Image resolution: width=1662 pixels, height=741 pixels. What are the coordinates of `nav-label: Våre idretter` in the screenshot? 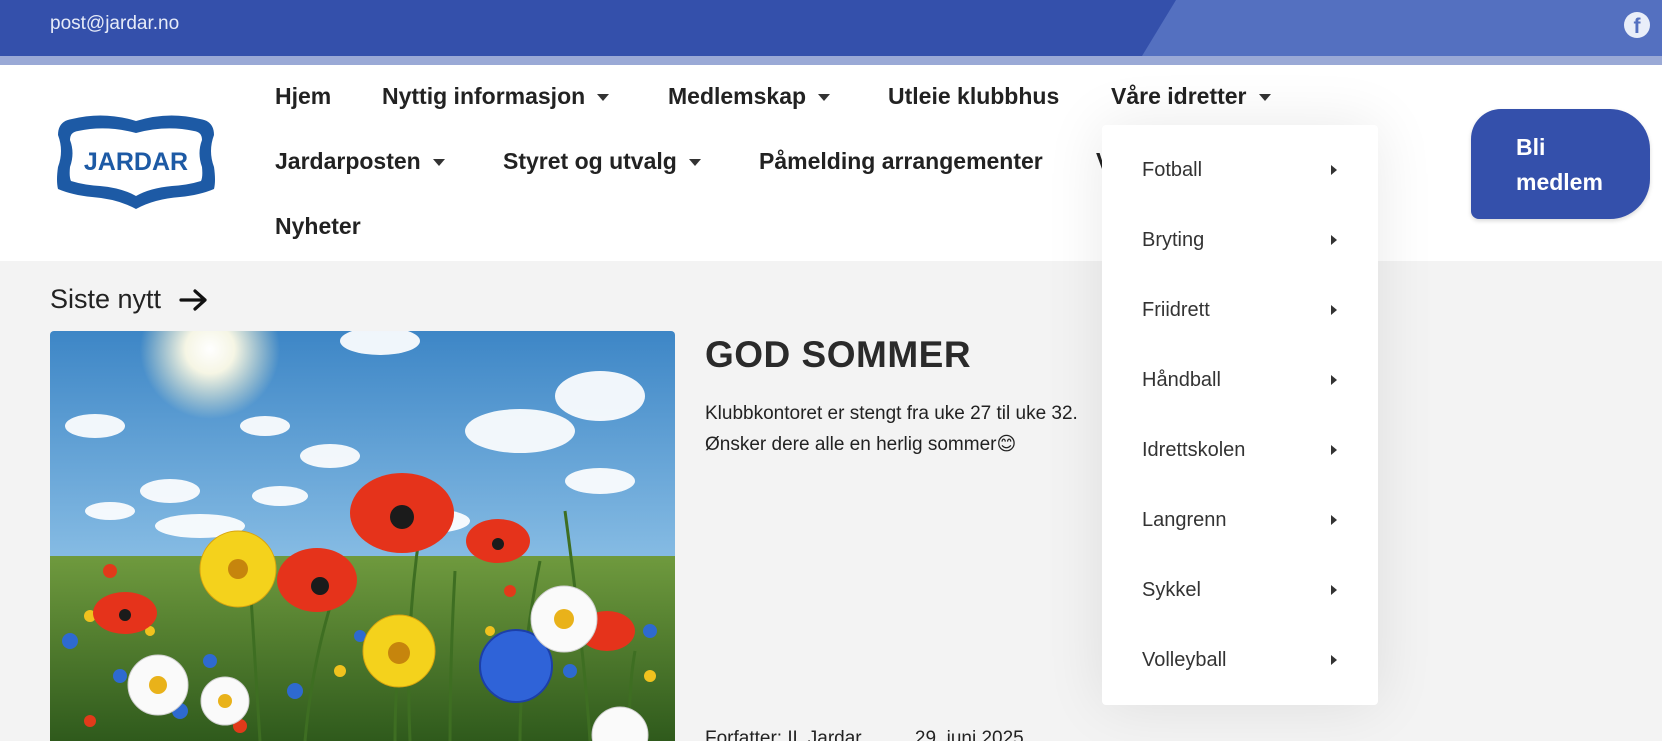 It's located at (1179, 96).